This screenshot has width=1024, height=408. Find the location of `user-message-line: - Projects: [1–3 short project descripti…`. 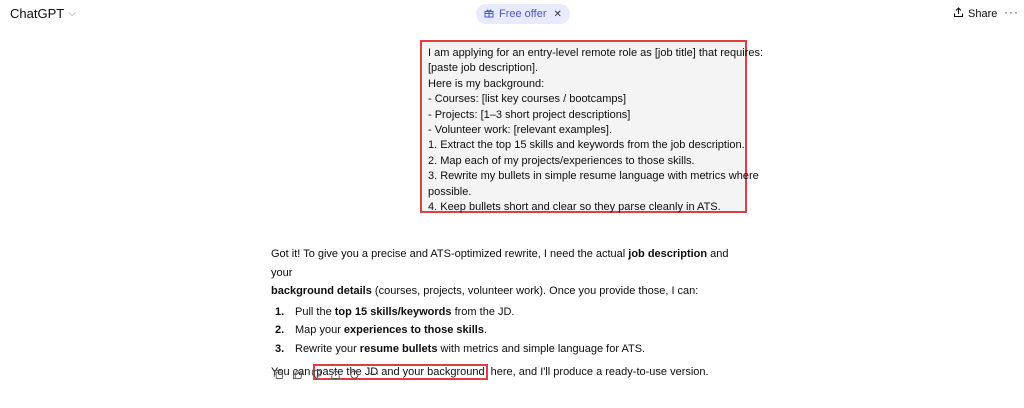

user-message-line: - Projects: [1–3 short project descripti… is located at coordinates (529, 114).